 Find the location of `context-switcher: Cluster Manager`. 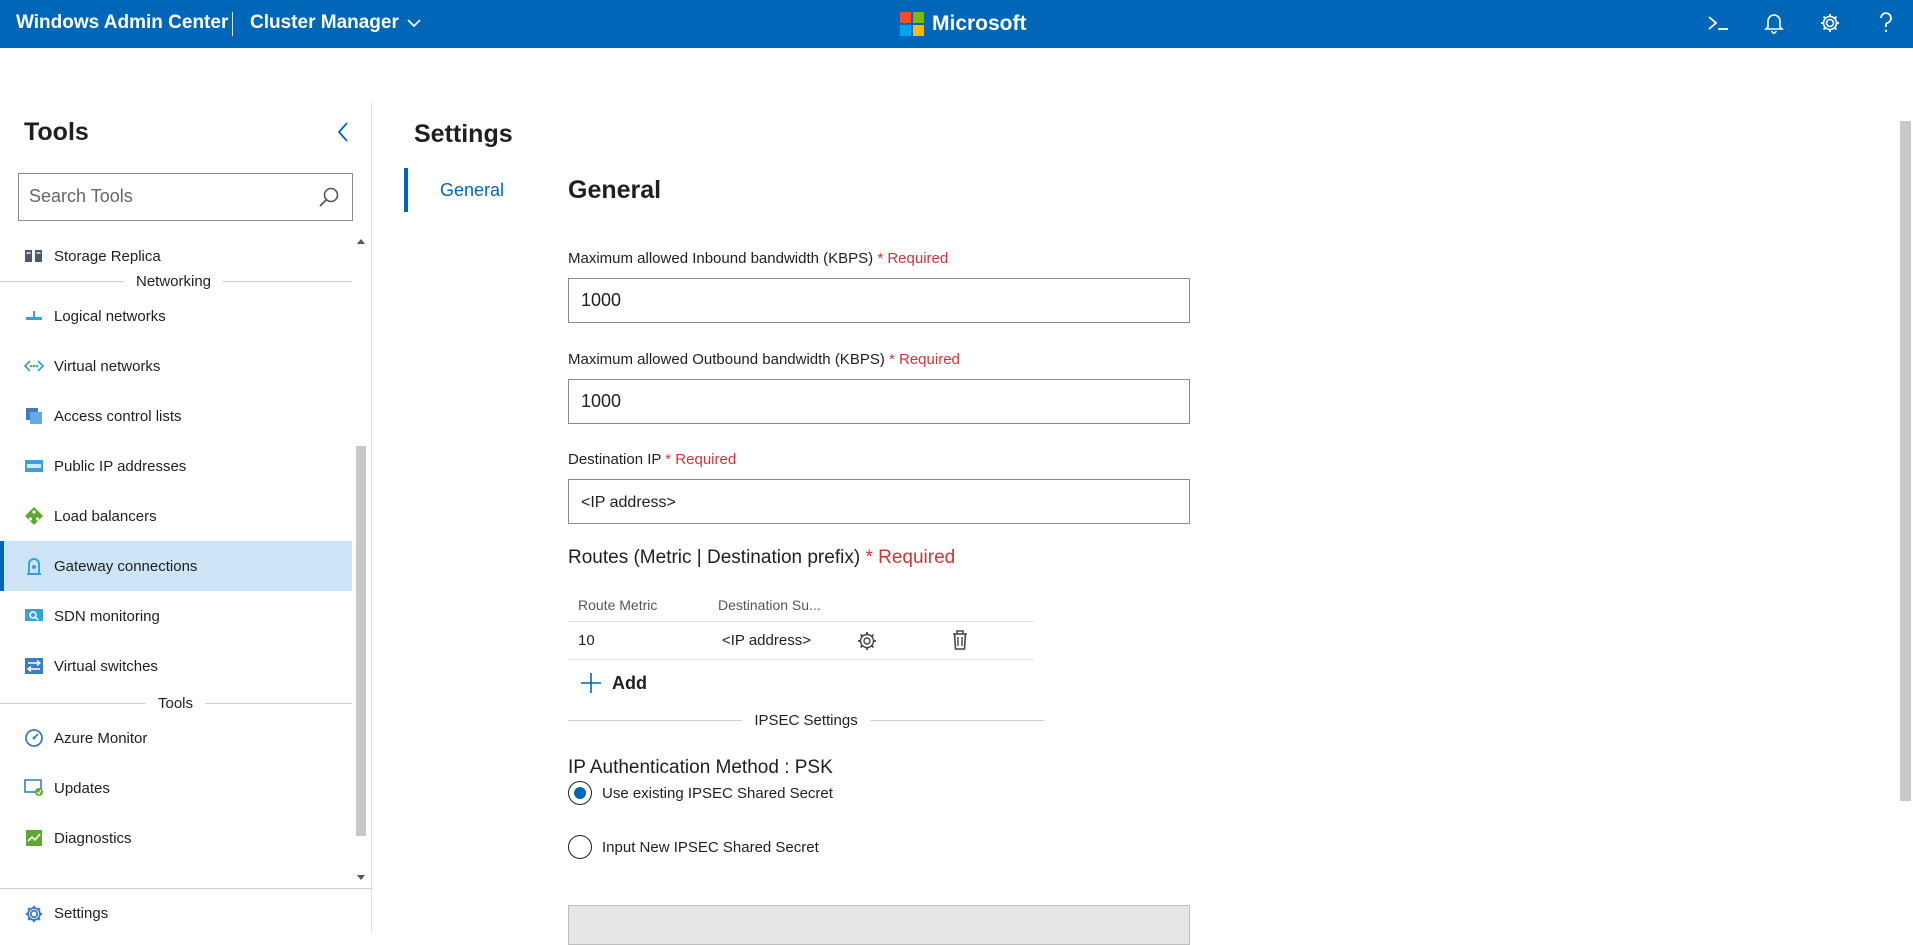

context-switcher: Cluster Manager is located at coordinates (335, 23).